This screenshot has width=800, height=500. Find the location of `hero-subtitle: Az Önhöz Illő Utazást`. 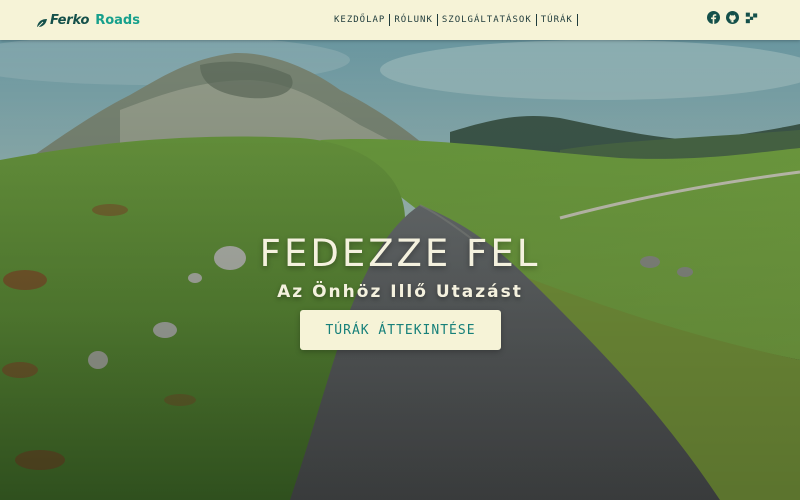

hero-subtitle: Az Önhöz Illő Utazást is located at coordinates (400, 292).